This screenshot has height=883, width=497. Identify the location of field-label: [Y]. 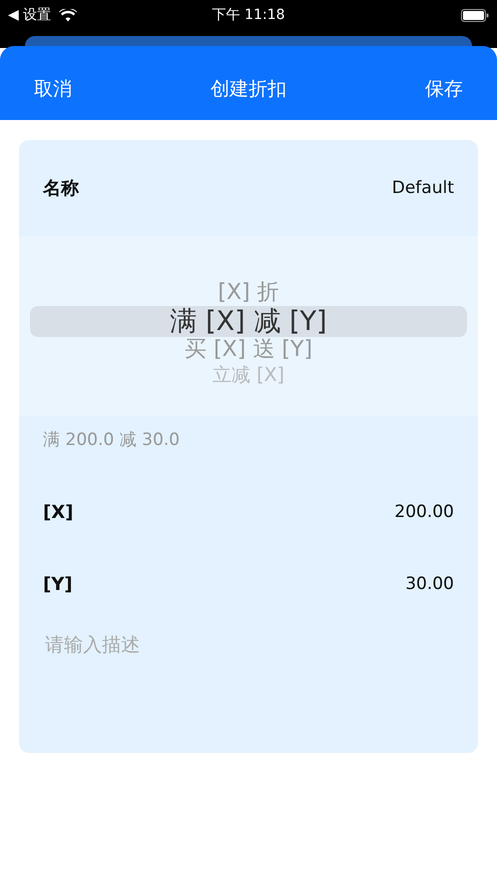
(57, 584).